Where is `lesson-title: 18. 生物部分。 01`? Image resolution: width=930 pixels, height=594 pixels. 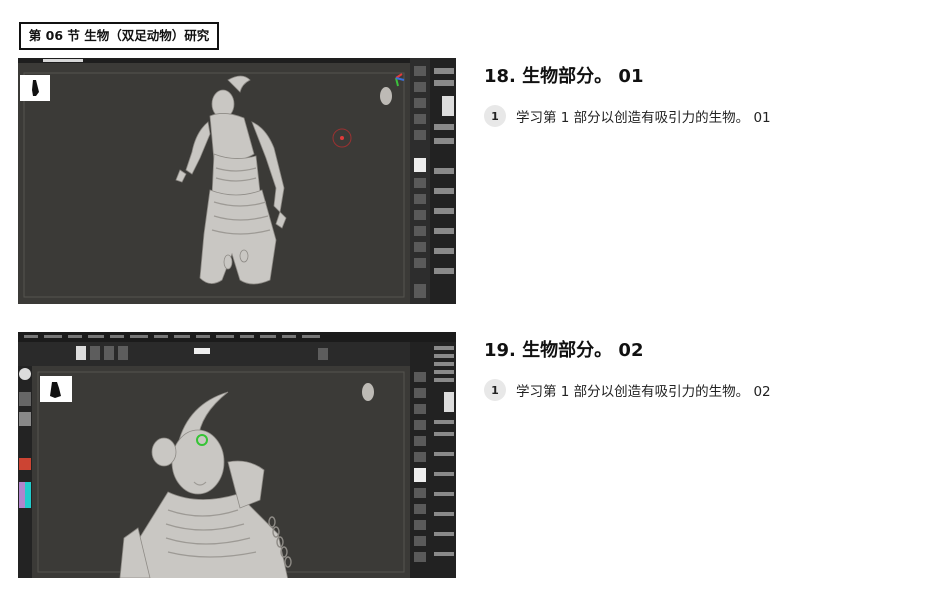 lesson-title: 18. 生物部分。 01 is located at coordinates (563, 75).